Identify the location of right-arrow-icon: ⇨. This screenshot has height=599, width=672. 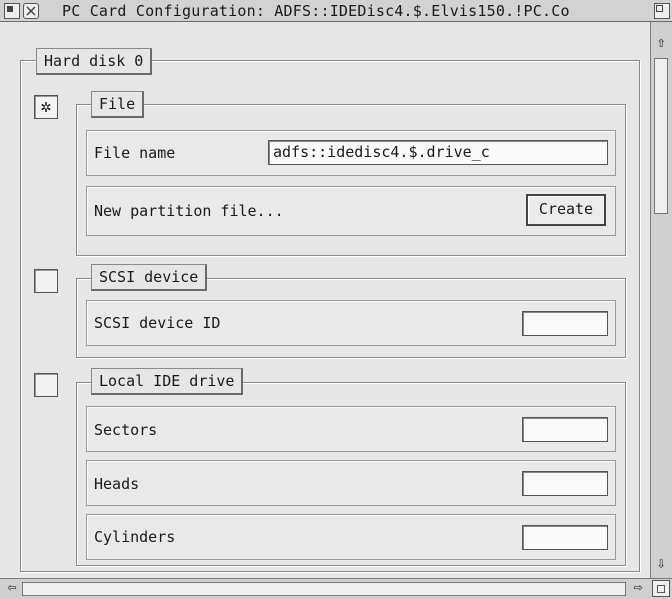
(638, 587).